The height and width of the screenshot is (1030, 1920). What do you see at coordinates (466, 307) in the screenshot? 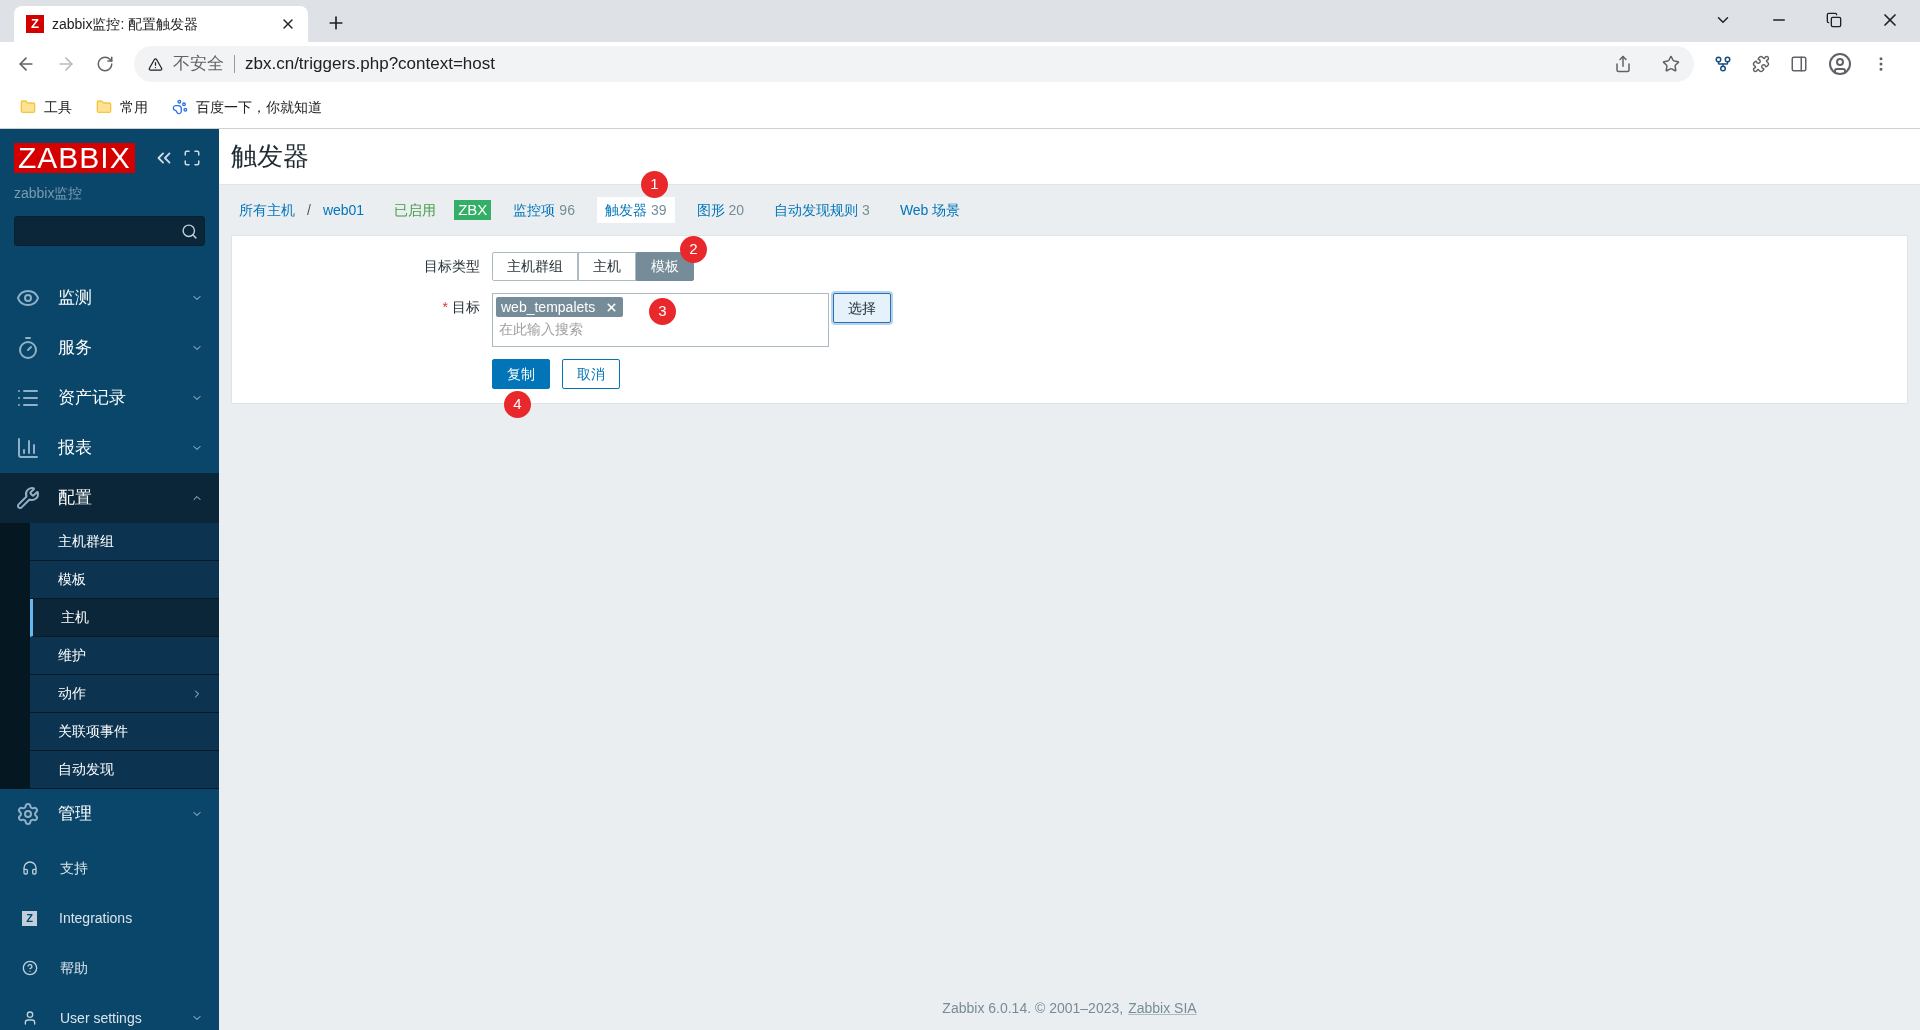
I see `field-label: 目标` at bounding box center [466, 307].